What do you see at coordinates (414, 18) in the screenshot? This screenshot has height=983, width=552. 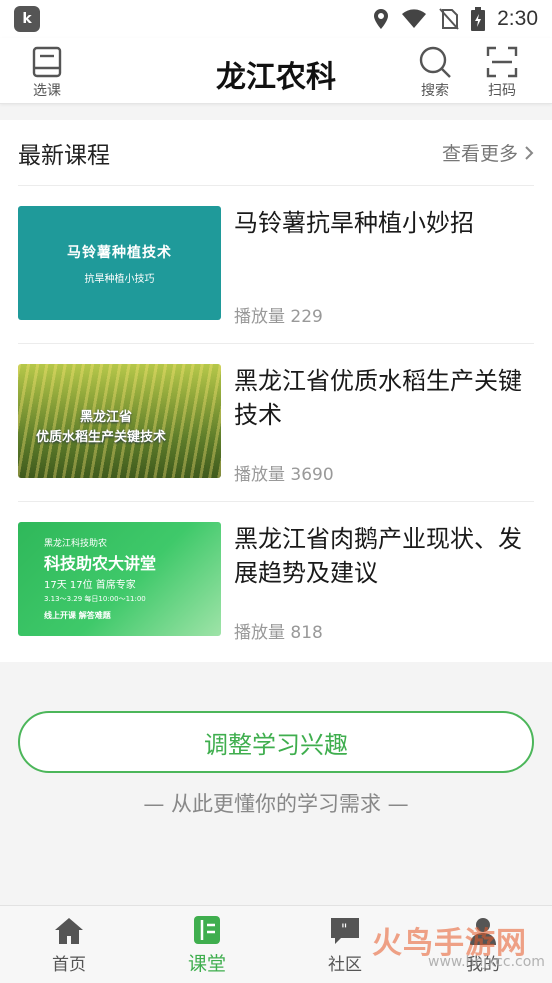 I see `wifi-icon` at bounding box center [414, 18].